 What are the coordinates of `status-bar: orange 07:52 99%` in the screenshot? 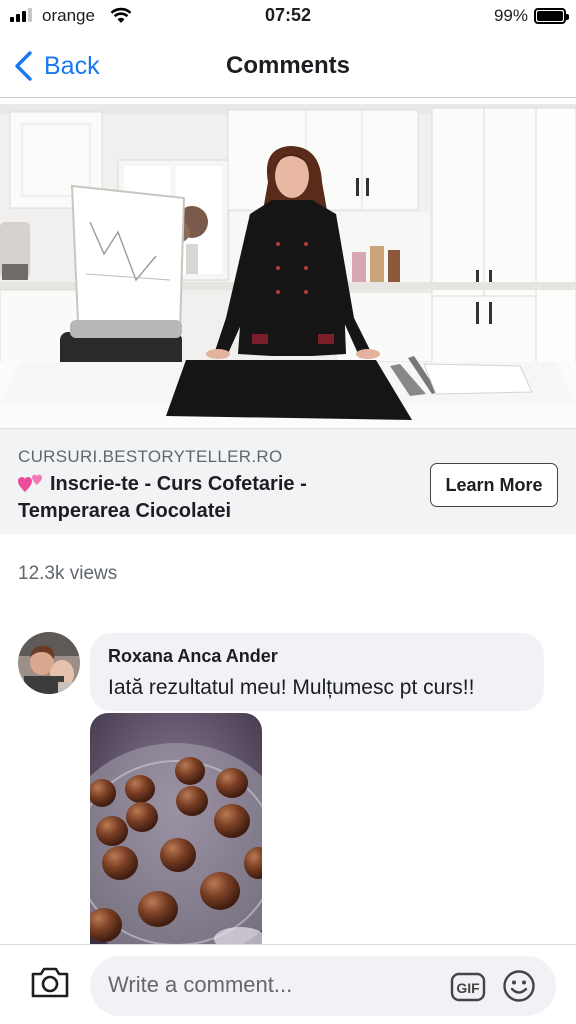 It's located at (288, 17).